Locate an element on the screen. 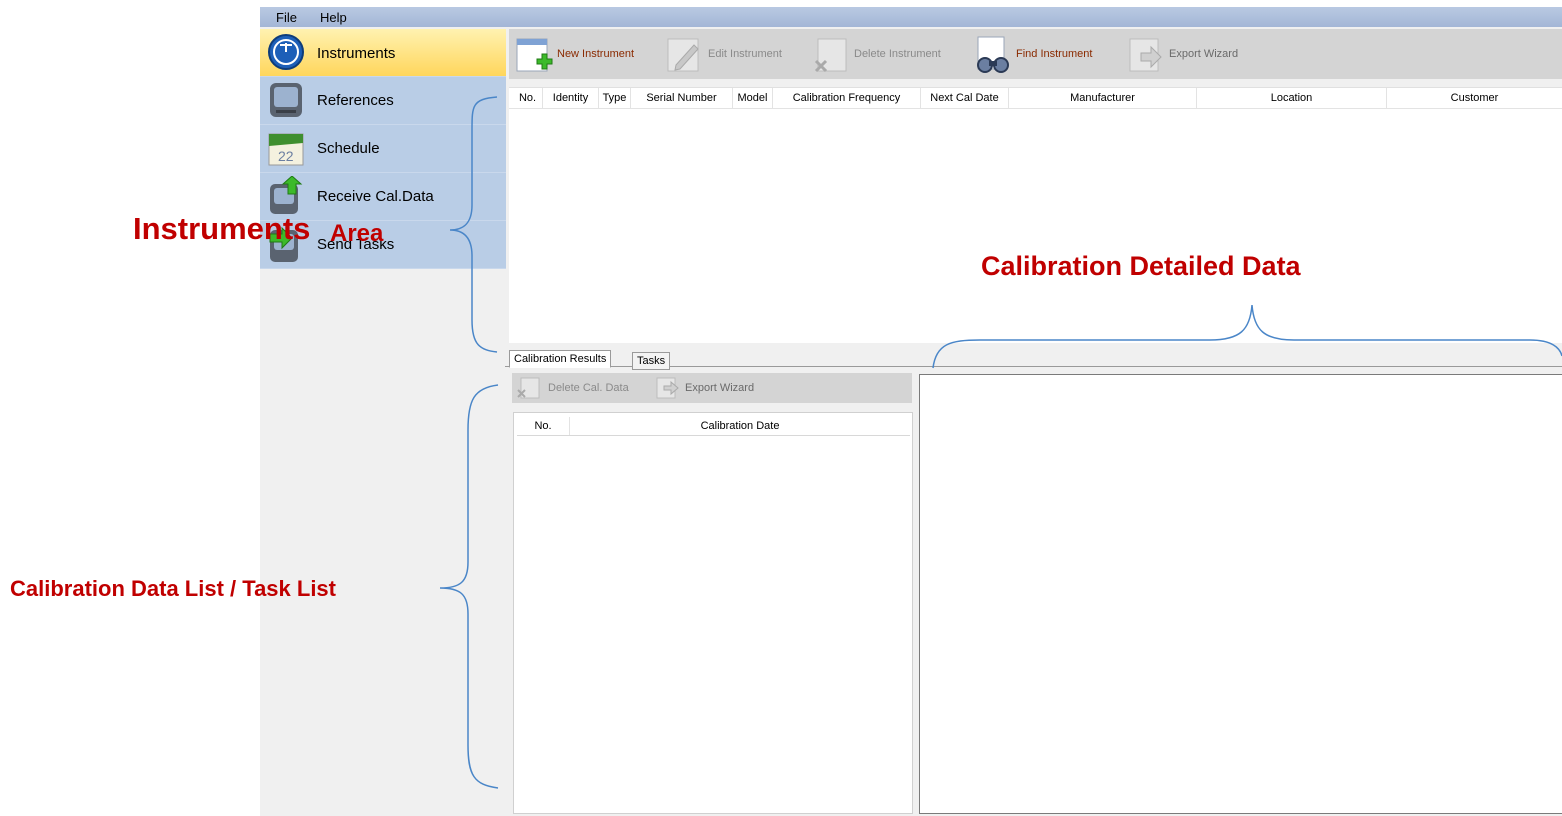 The height and width of the screenshot is (816, 1562). instruments-area-label: Instruments is located at coordinates (222, 228).